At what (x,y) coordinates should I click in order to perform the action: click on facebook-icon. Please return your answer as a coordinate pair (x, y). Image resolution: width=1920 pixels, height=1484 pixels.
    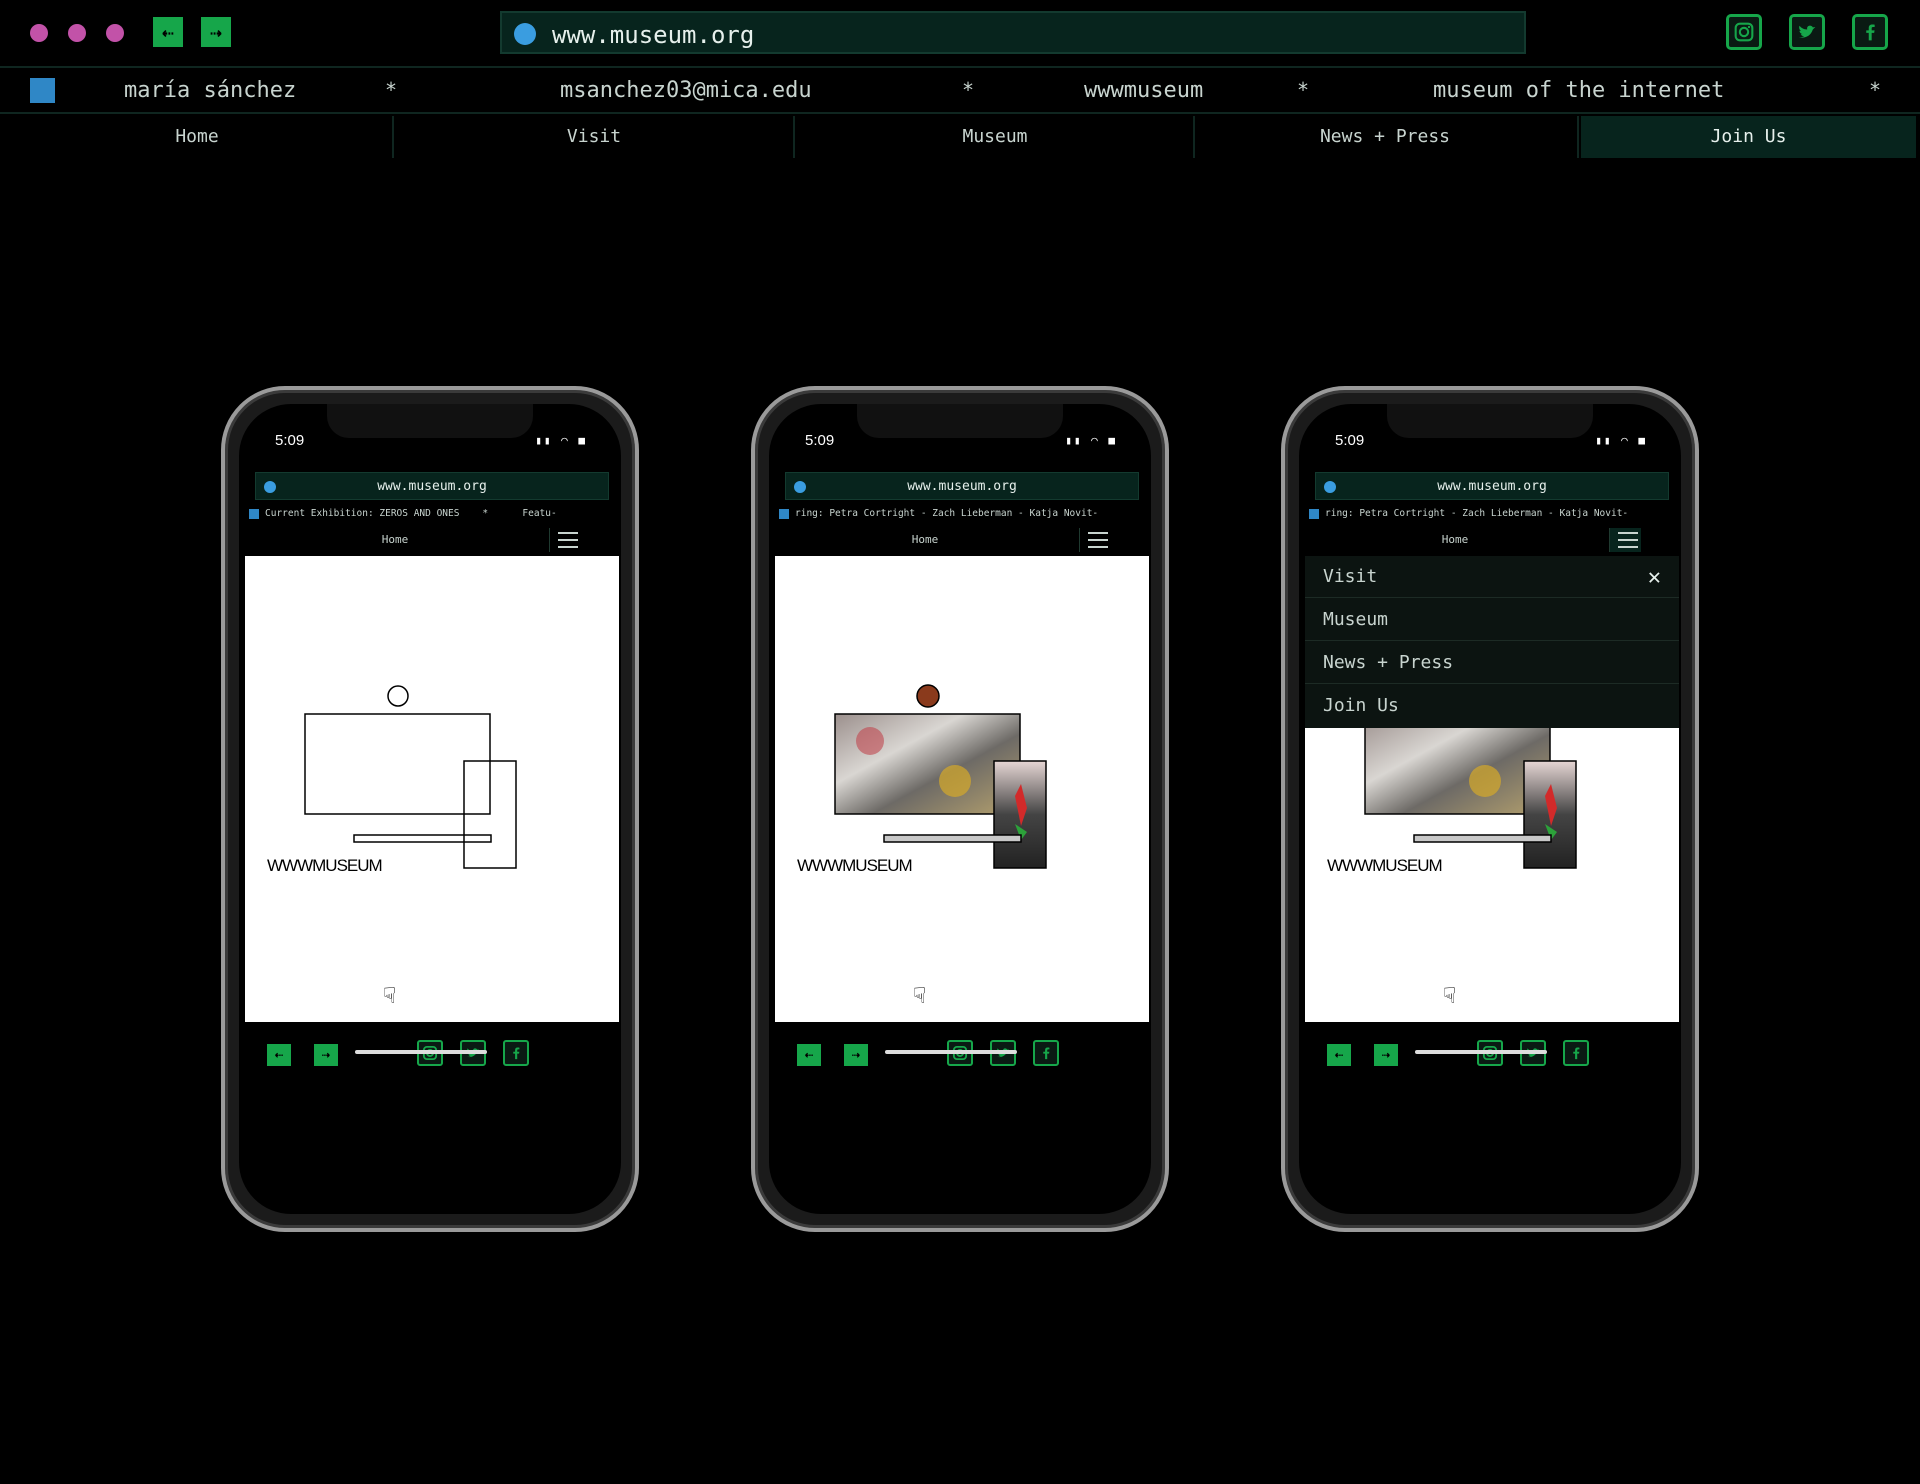
    Looking at the image, I should click on (1870, 32).